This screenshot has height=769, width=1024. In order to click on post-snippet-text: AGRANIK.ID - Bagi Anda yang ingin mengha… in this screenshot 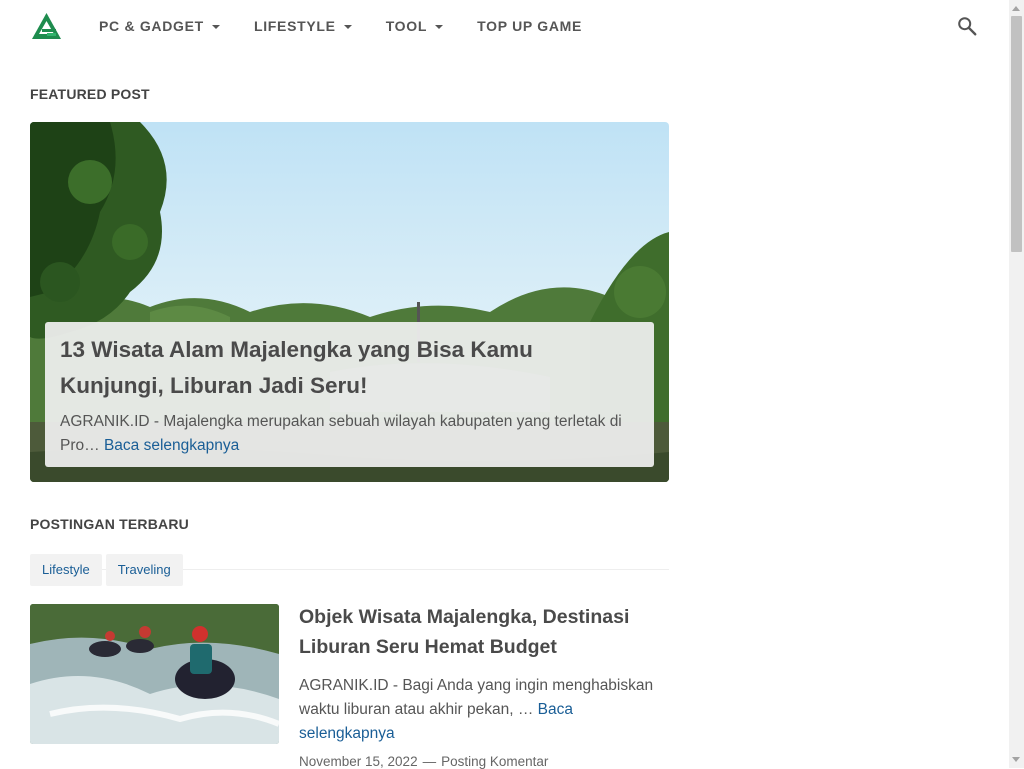, I will do `click(476, 697)`.